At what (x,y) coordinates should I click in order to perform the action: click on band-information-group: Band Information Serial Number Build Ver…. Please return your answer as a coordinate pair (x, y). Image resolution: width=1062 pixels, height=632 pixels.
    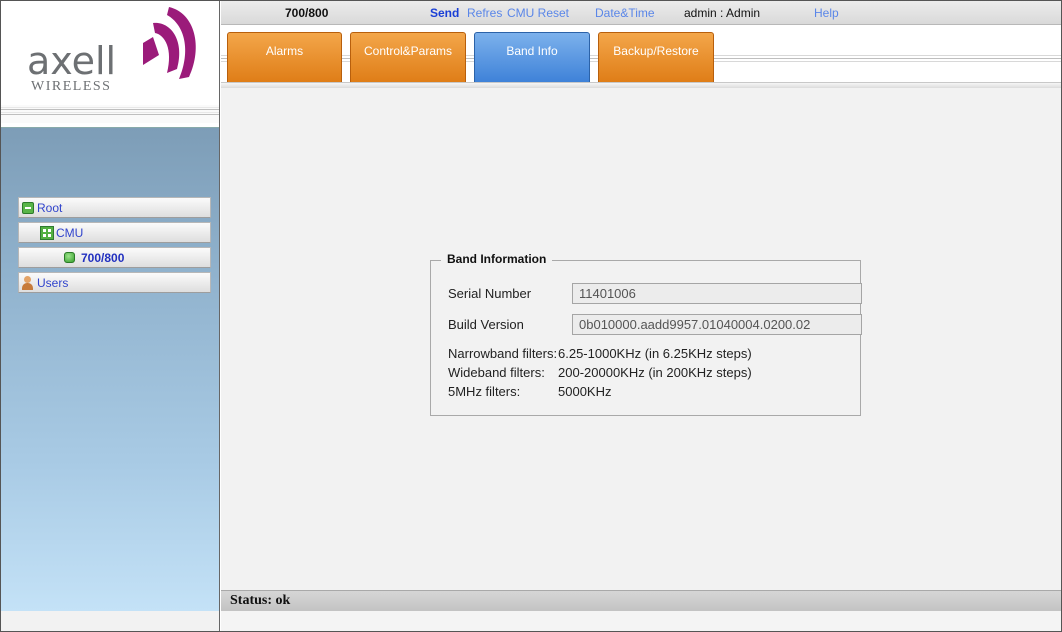
    Looking at the image, I should click on (646, 334).